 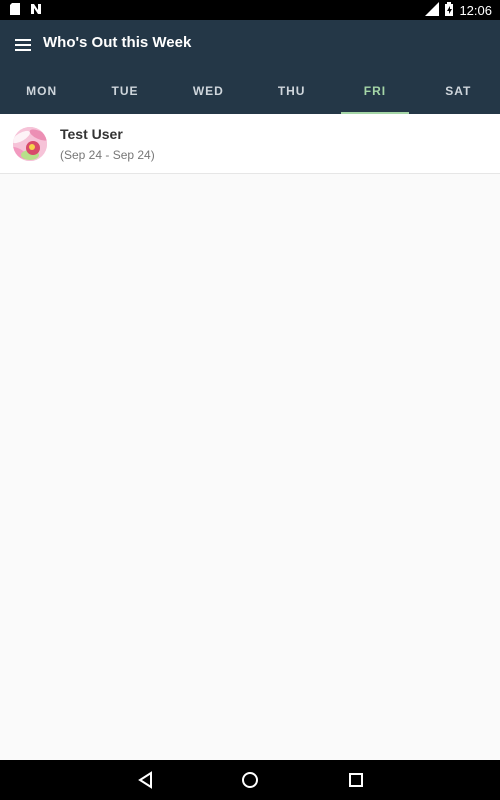 I want to click on tab-label: THU, so click(x=291, y=91).